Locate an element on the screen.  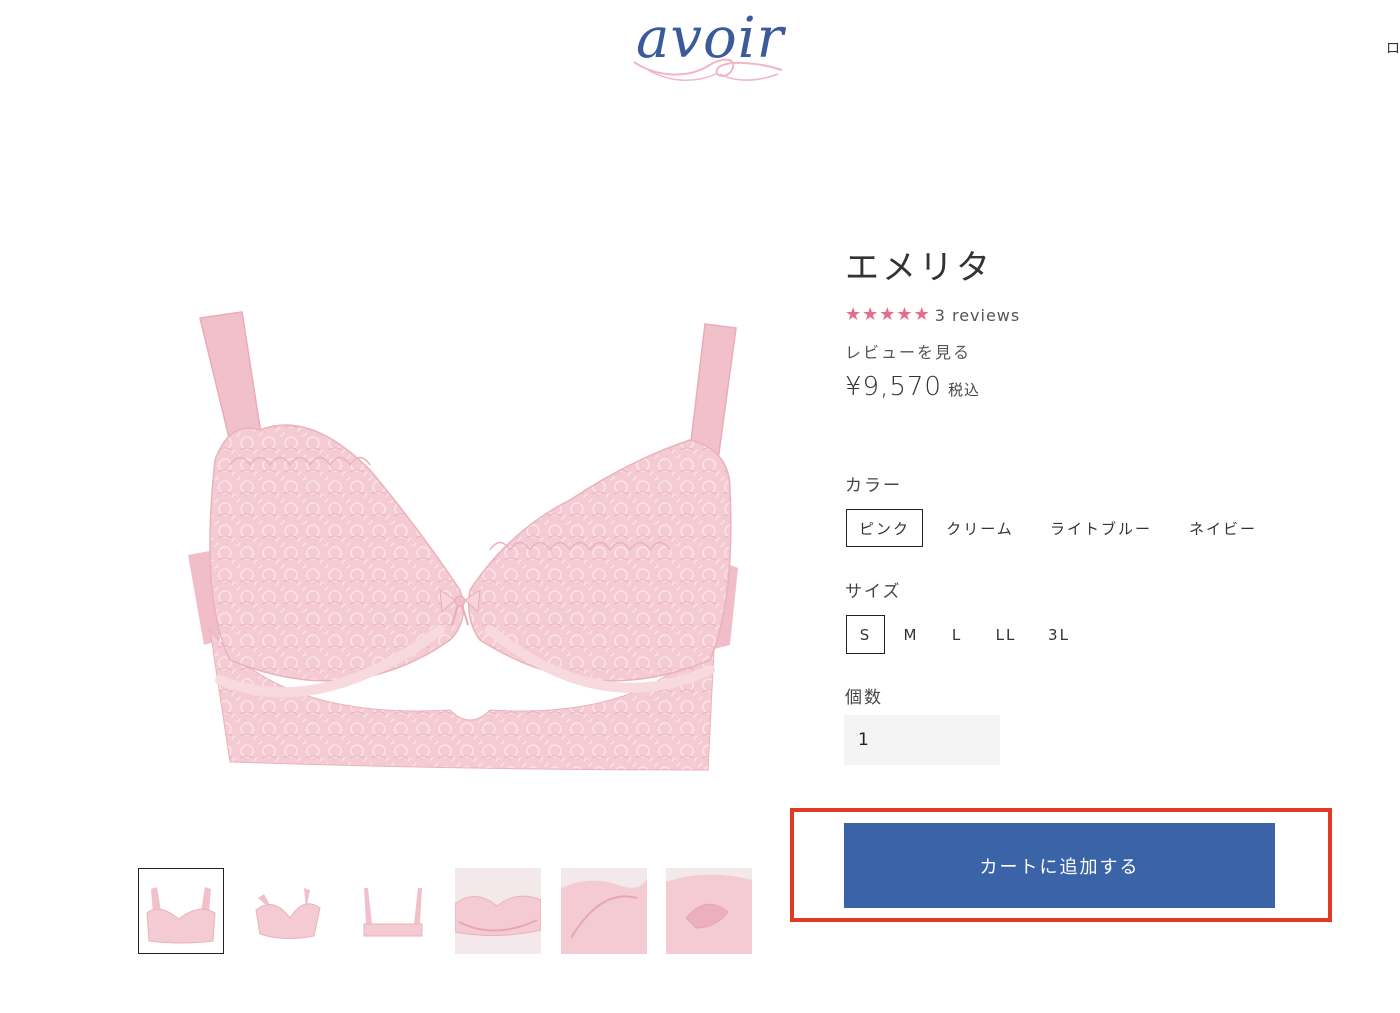
color-option-cream: クリーム is located at coordinates (980, 528).